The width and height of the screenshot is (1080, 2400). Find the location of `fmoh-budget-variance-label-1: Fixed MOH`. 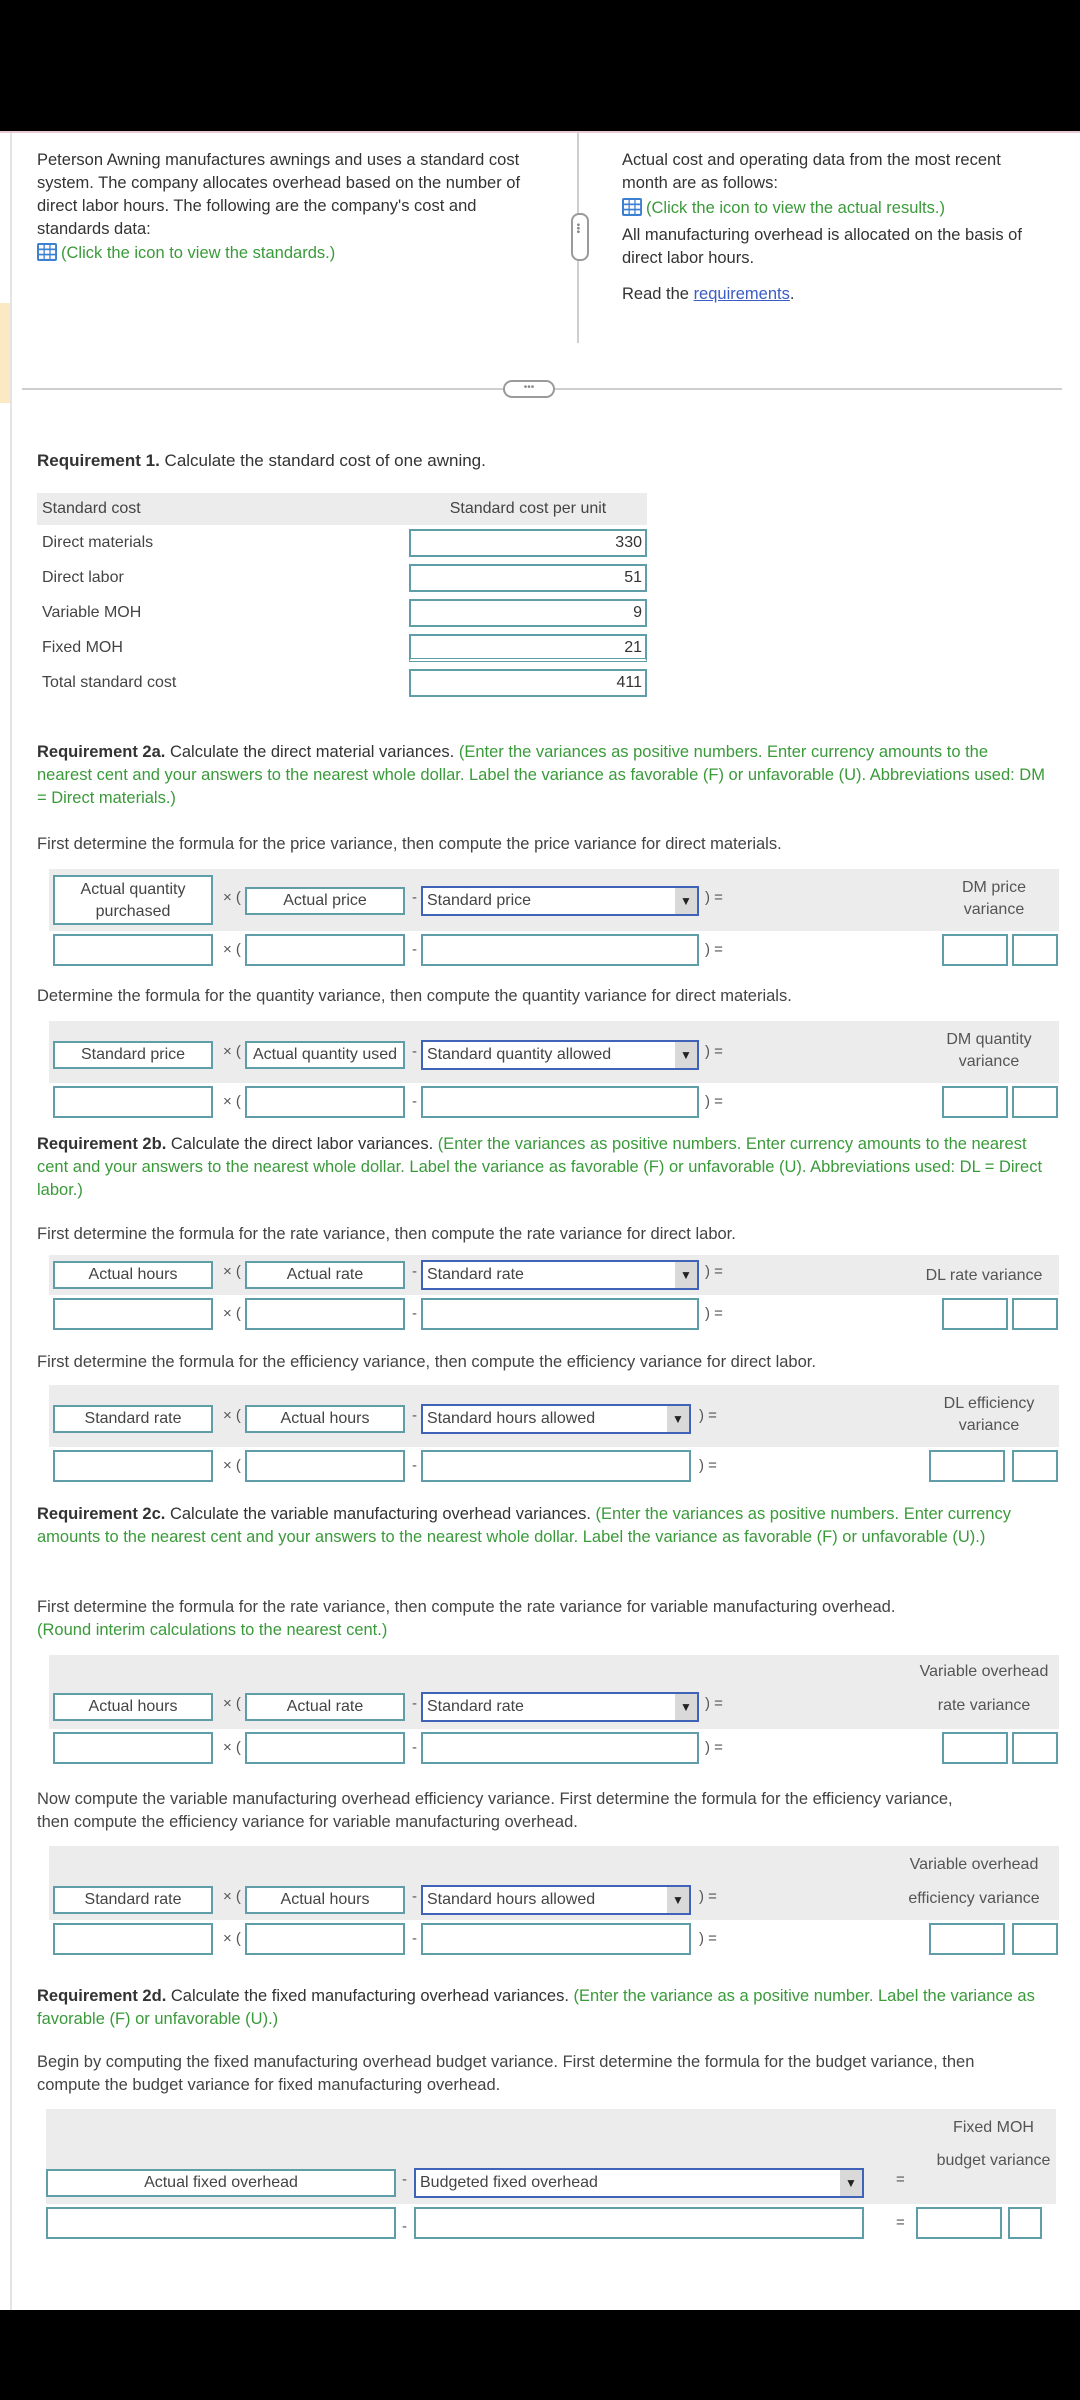

fmoh-budget-variance-label-1: Fixed MOH is located at coordinates (993, 2127).